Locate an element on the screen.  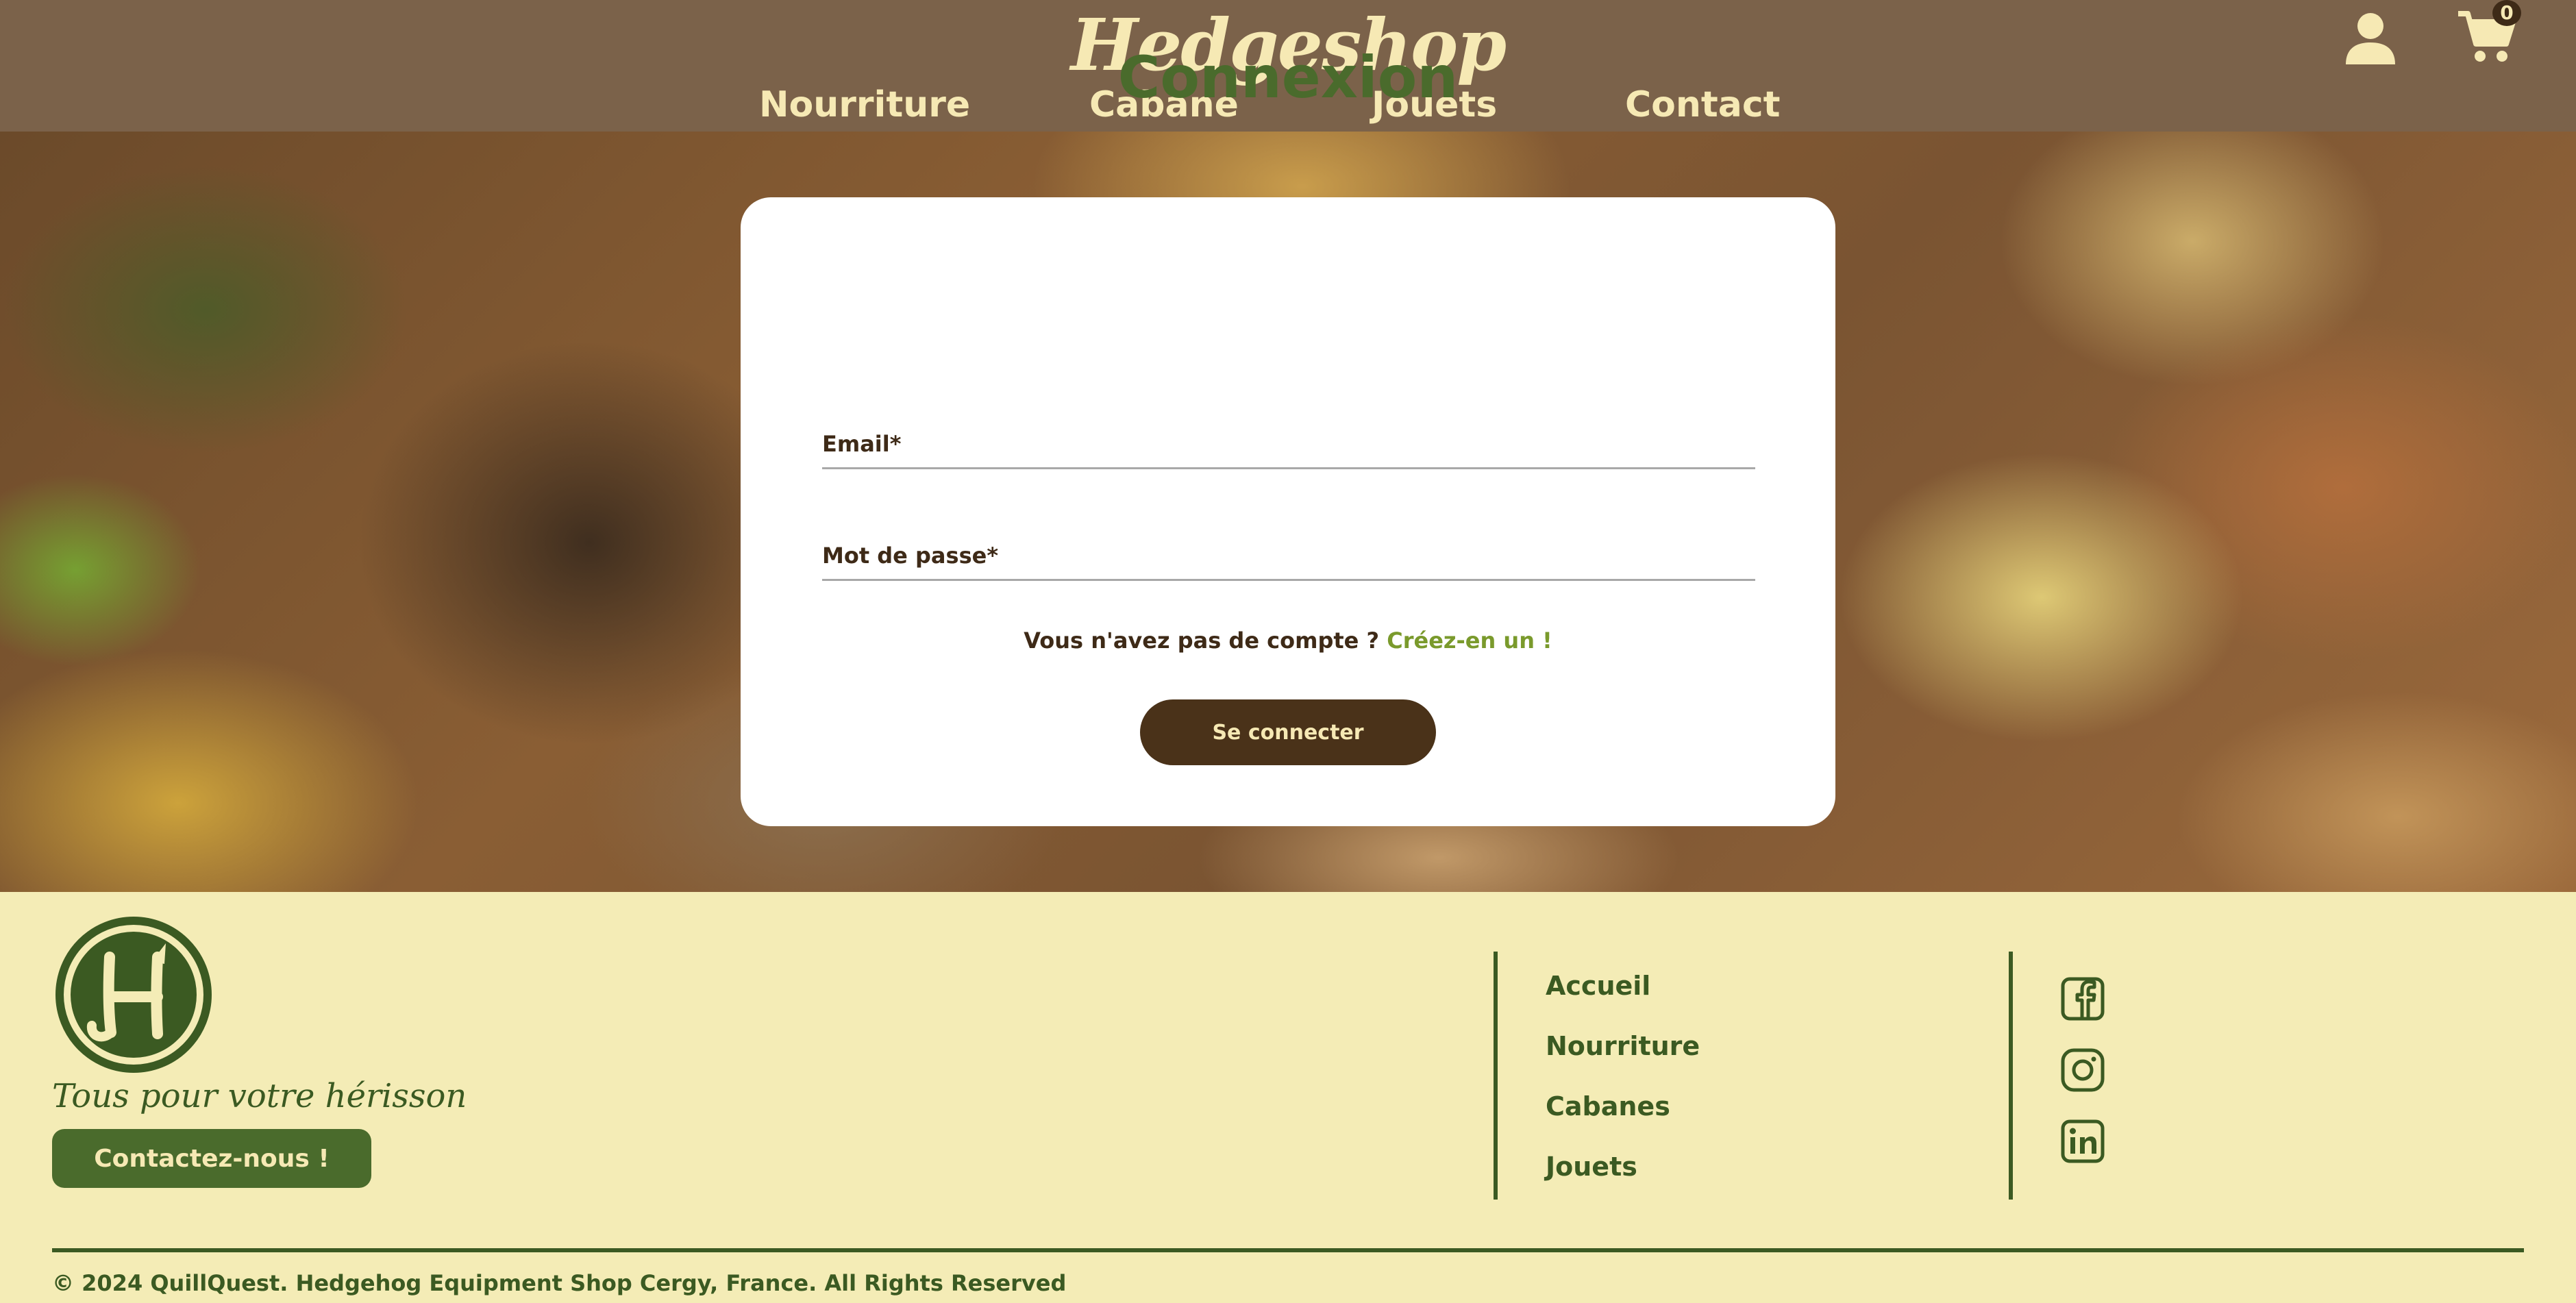
password-input is located at coordinates (1288, 551).